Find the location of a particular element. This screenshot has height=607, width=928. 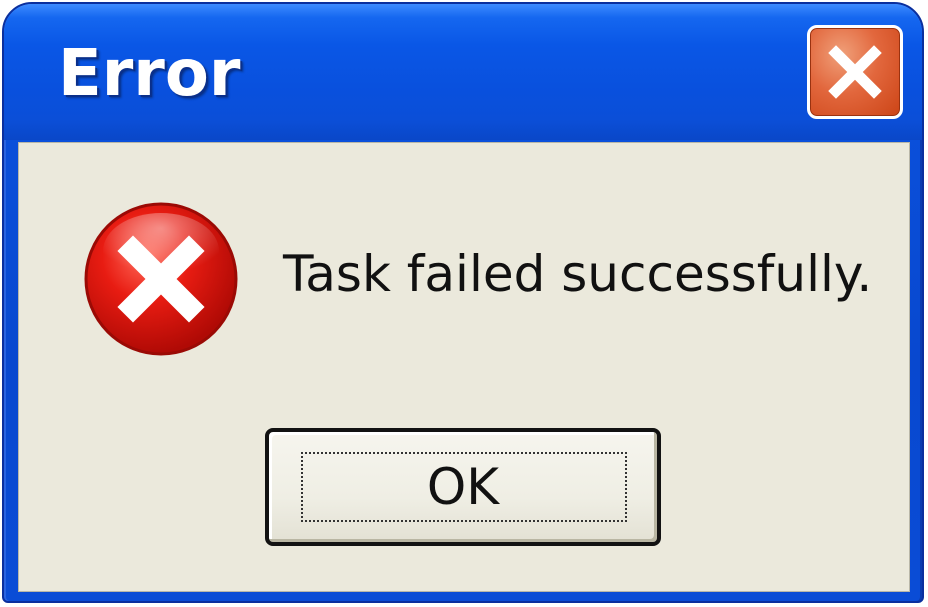

close-button is located at coordinates (855, 72).